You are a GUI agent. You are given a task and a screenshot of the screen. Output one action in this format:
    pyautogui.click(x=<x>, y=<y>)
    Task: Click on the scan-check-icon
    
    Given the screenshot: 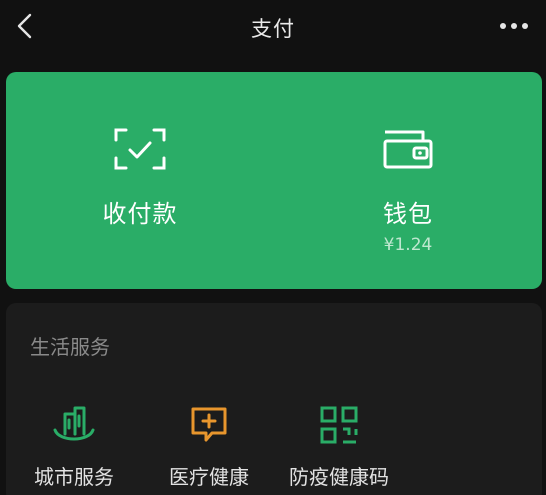 What is the action you would take?
    pyautogui.click(x=140, y=149)
    